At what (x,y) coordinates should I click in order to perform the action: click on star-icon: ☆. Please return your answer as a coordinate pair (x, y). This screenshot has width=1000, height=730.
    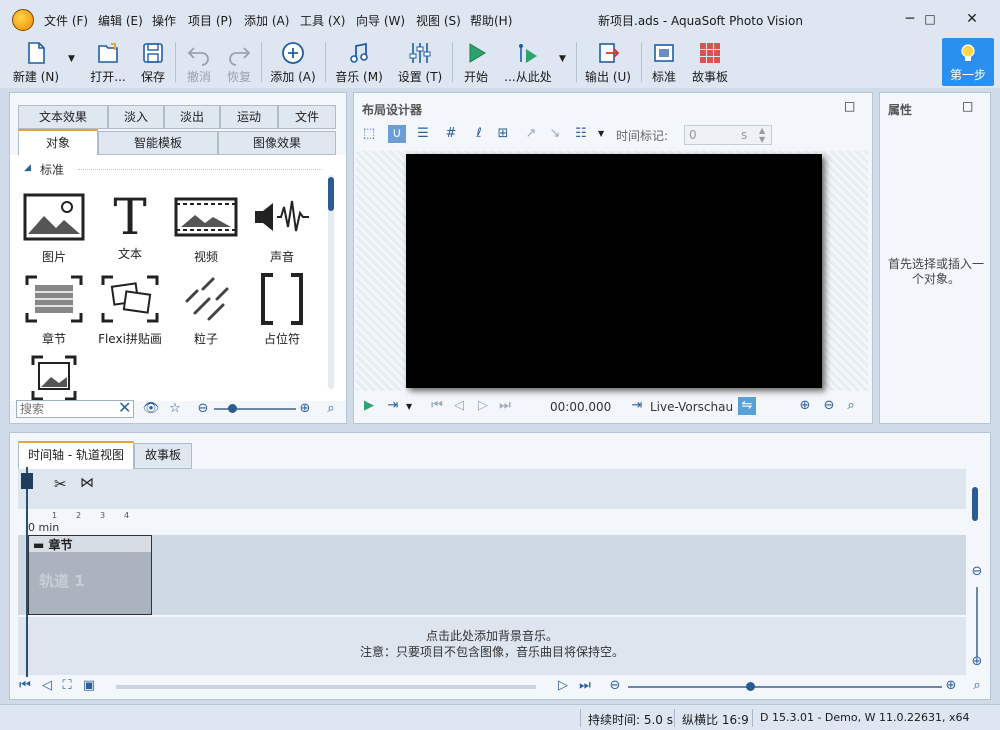
    Looking at the image, I should click on (175, 409).